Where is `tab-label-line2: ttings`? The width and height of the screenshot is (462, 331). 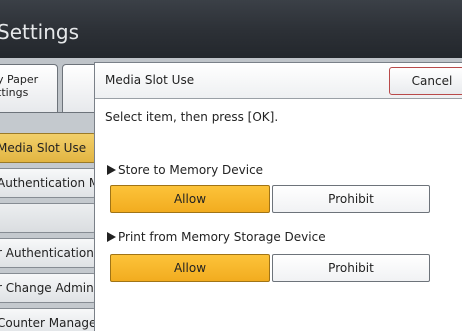 tab-label-line2: ttings is located at coordinates (14, 92).